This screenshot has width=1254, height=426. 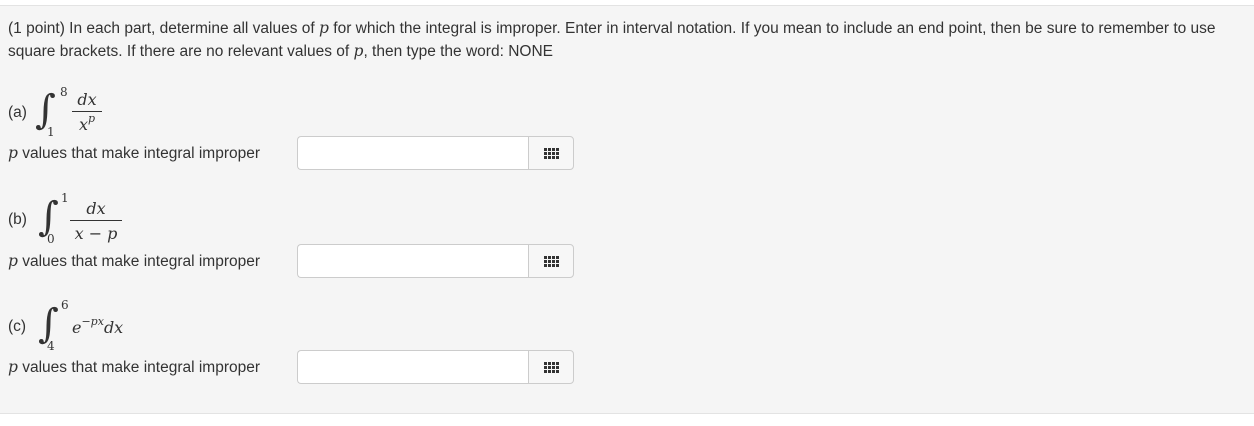 What do you see at coordinates (413, 367) in the screenshot?
I see `answer-input-c` at bounding box center [413, 367].